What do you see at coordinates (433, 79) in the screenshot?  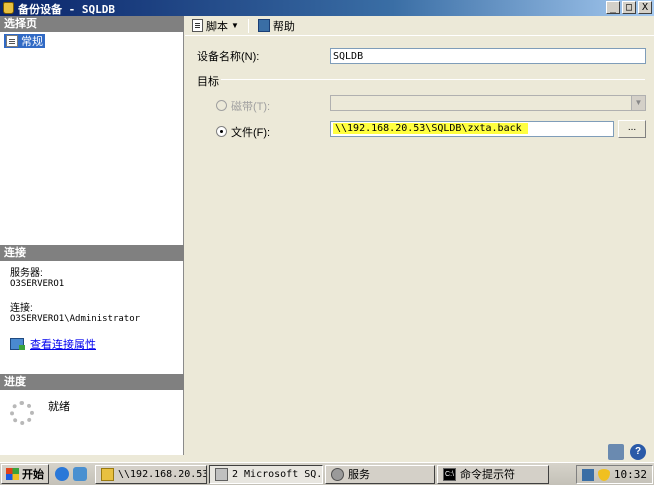 I see `group-divider` at bounding box center [433, 79].